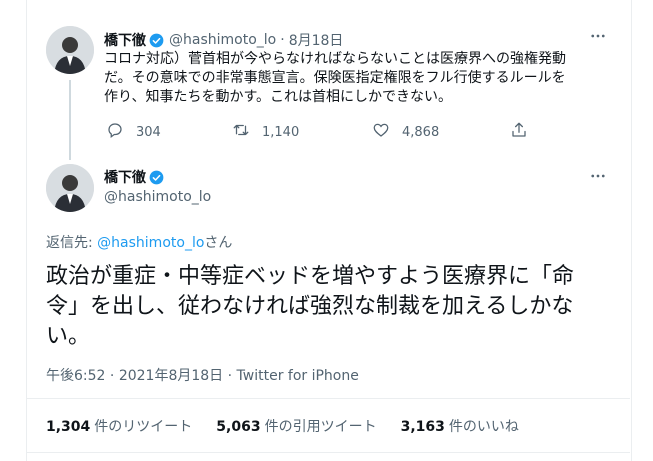 The image size is (653, 461). What do you see at coordinates (115, 132) in the screenshot?
I see `reply-icon` at bounding box center [115, 132].